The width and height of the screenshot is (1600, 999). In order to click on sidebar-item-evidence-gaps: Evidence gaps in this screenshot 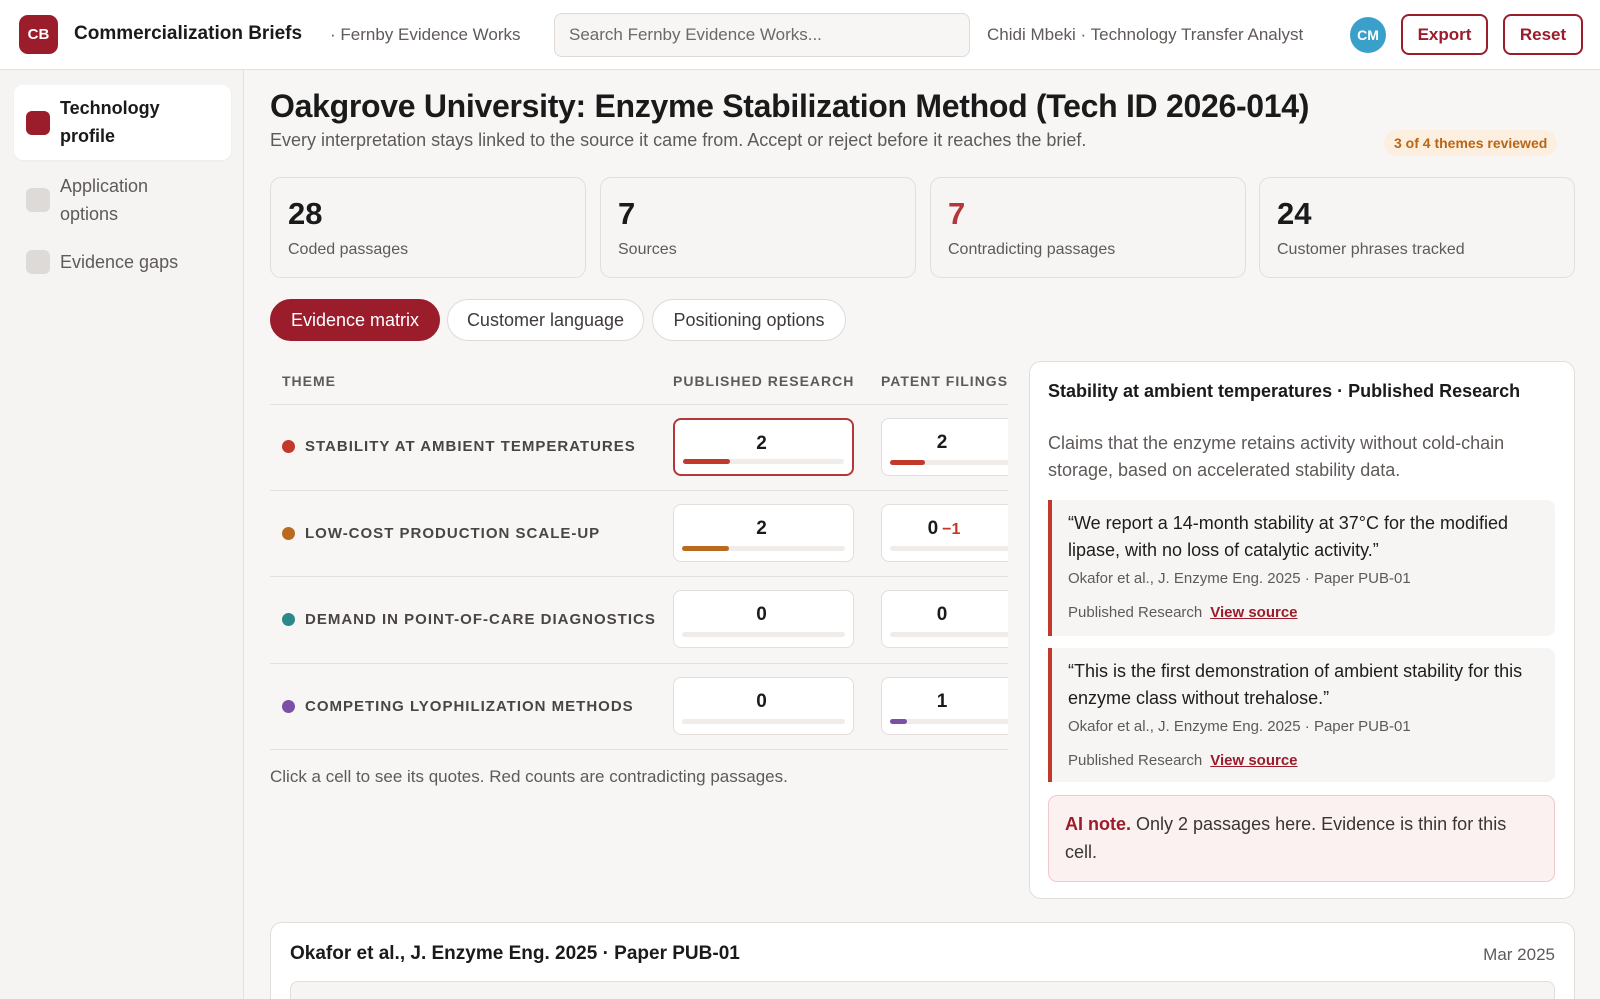, I will do `click(122, 262)`.